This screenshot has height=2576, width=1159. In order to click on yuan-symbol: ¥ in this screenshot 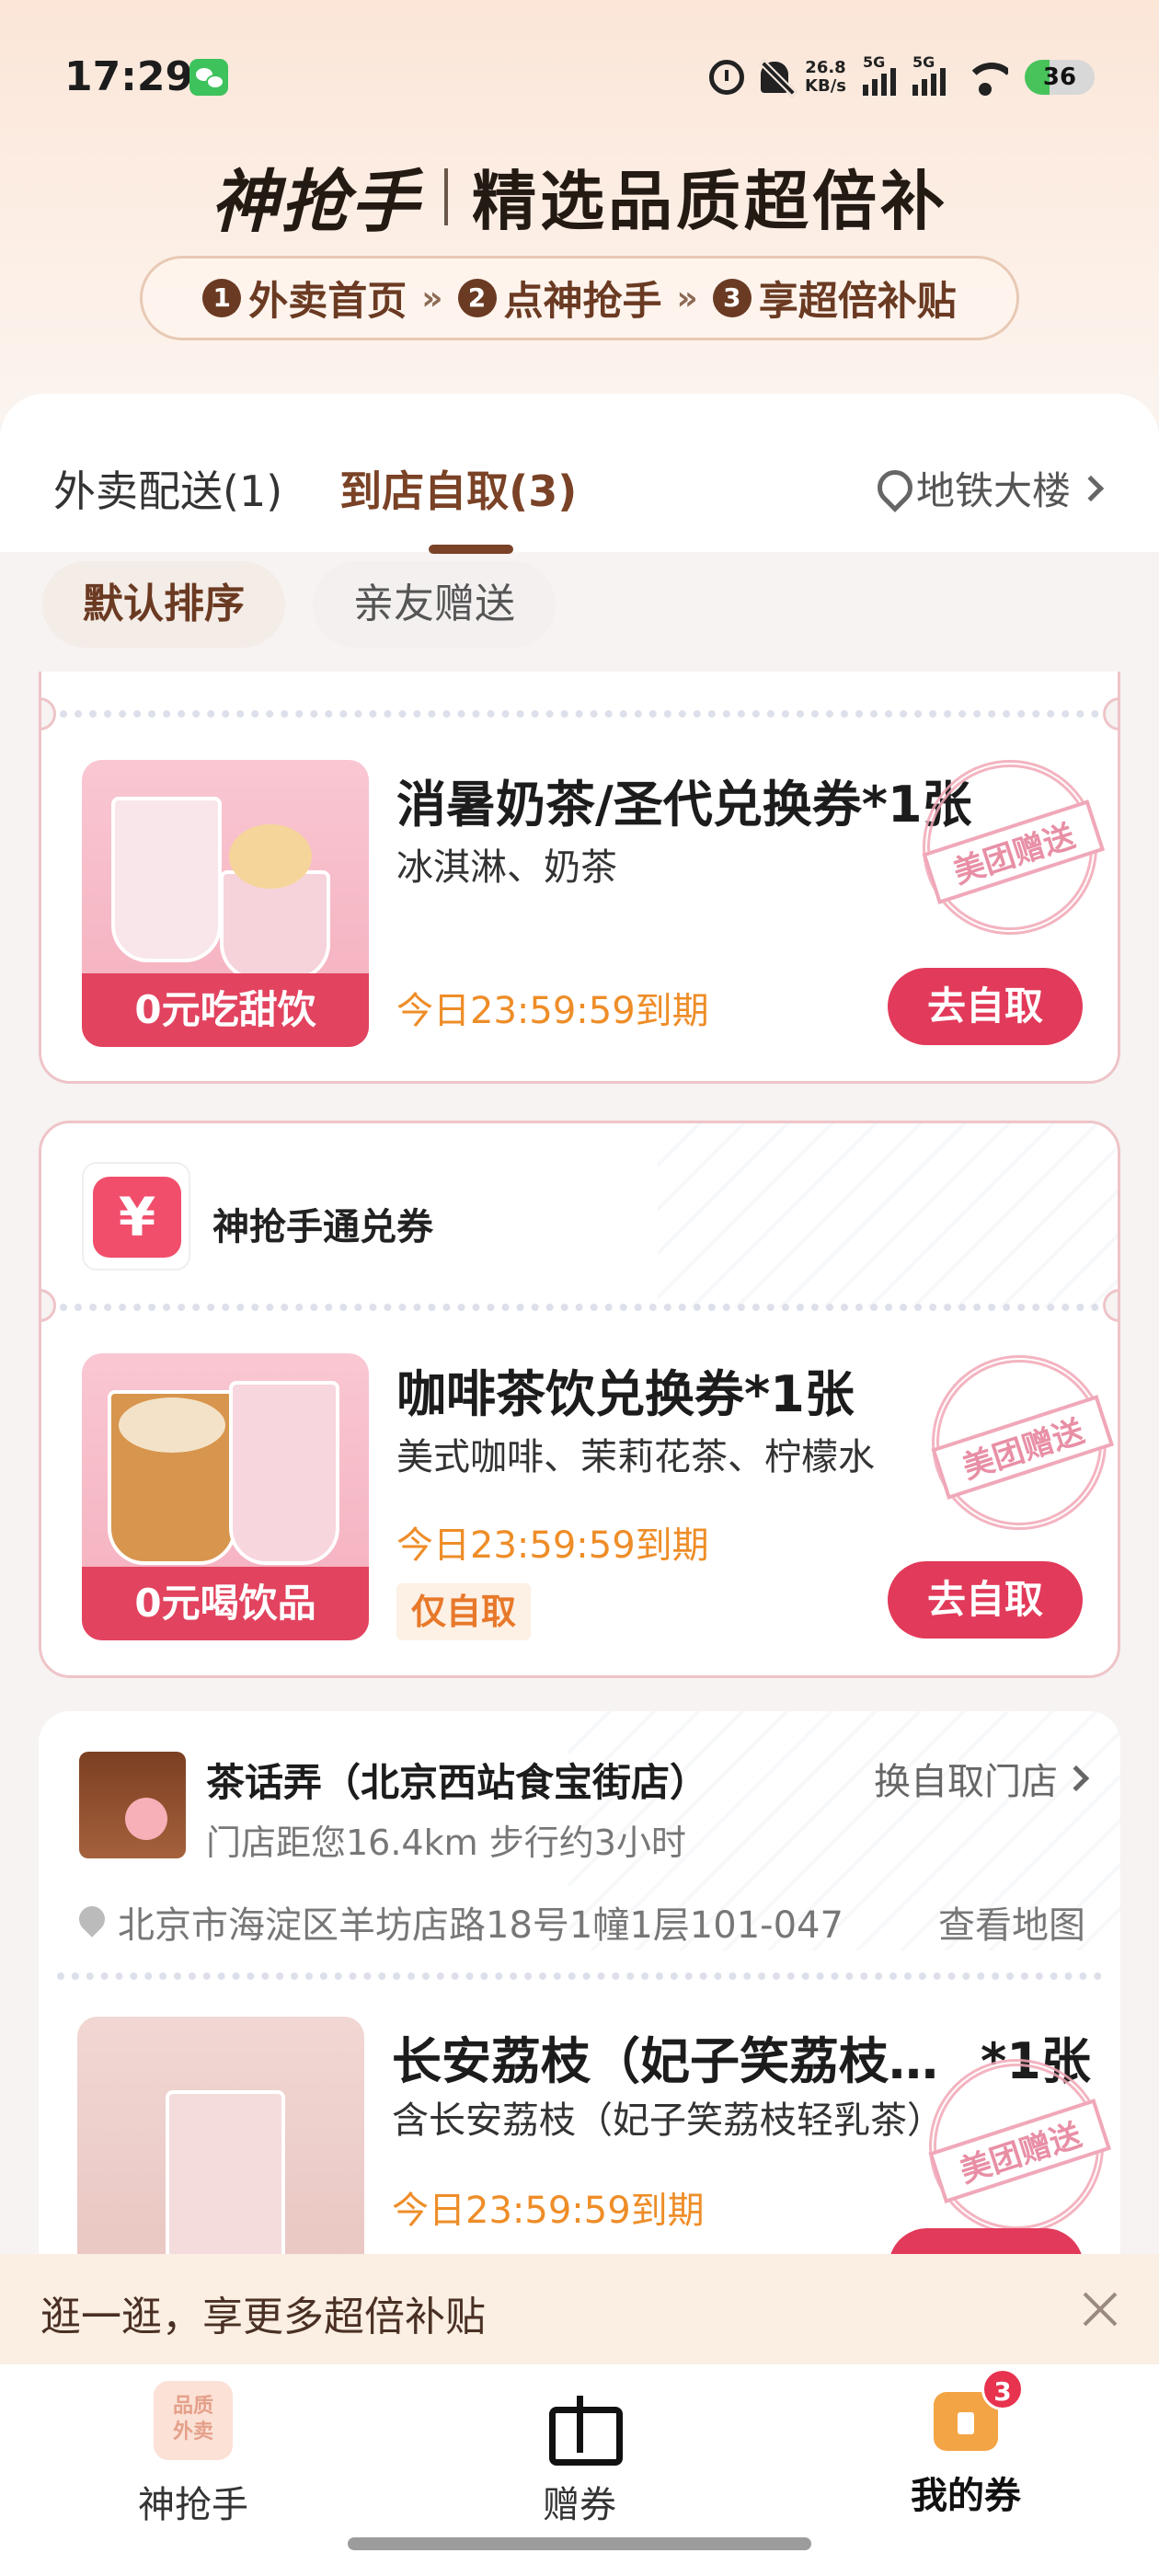, I will do `click(137, 1217)`.